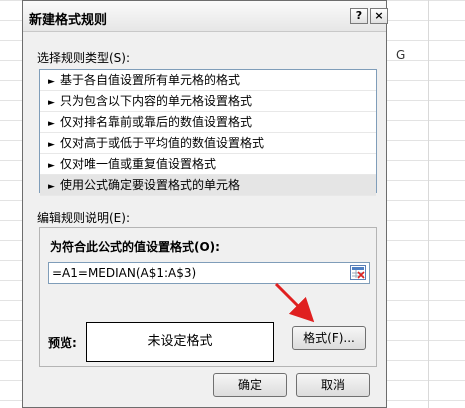 The width and height of the screenshot is (465, 408). What do you see at coordinates (359, 16) in the screenshot?
I see `help-button: ?` at bounding box center [359, 16].